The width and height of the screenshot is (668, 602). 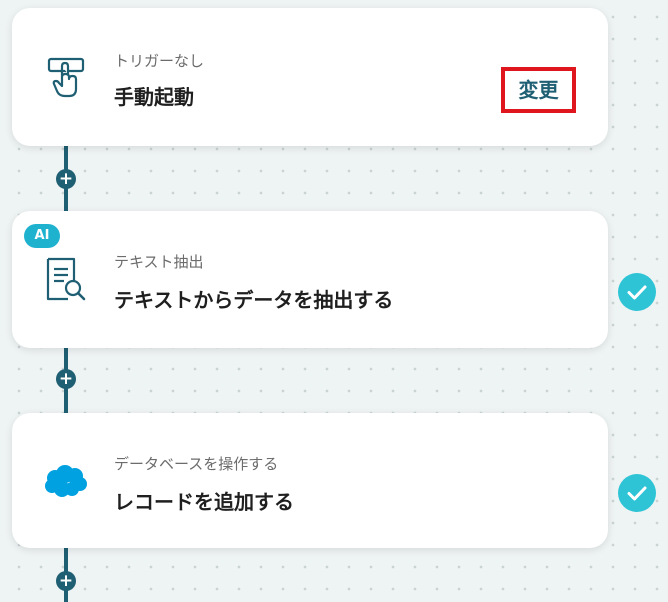 What do you see at coordinates (42, 236) in the screenshot?
I see `ai-badge: AI` at bounding box center [42, 236].